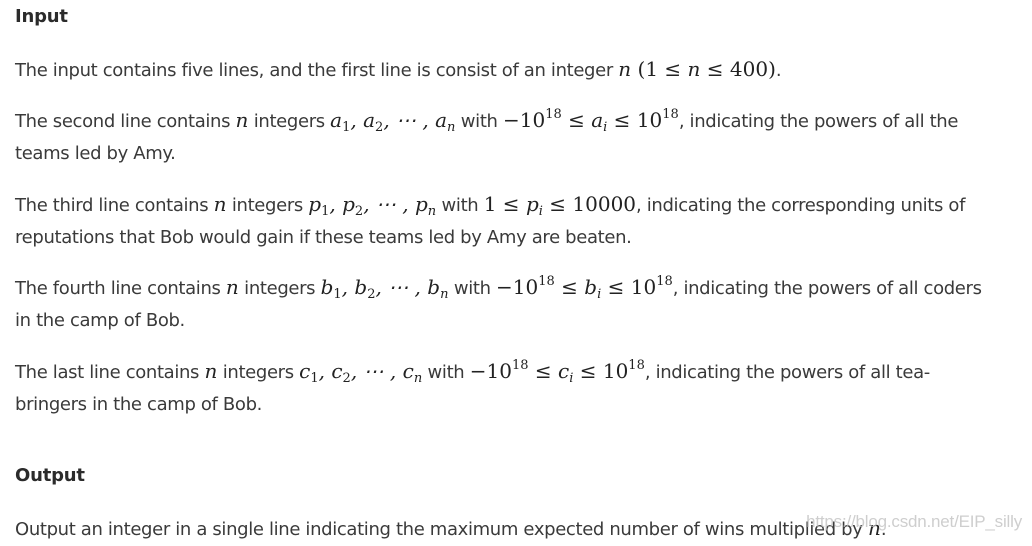 Image resolution: width=1032 pixels, height=546 pixels. I want to click on math-sequence: p1, p2, ⋯ , pn, so click(372, 205).